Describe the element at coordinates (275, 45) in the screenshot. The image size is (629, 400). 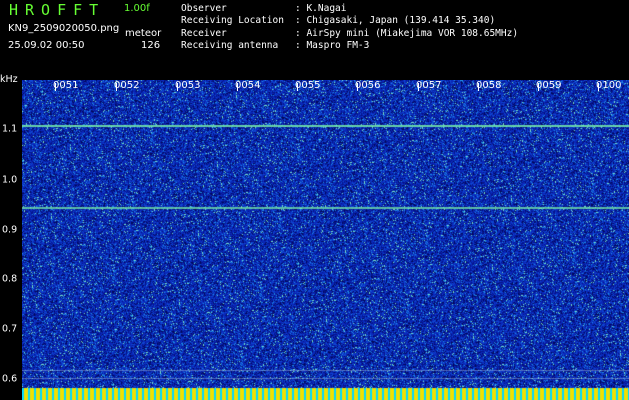
I see `info-row-antenna: Receiving antenna: Maspro FM-3` at that location.